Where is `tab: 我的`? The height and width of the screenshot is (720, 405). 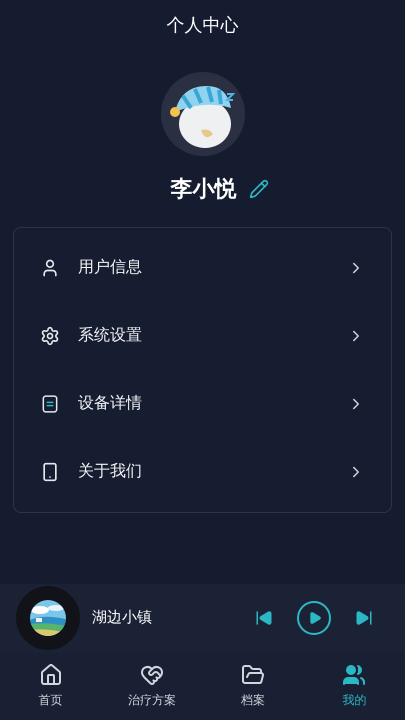
tab: 我的 is located at coordinates (354, 686).